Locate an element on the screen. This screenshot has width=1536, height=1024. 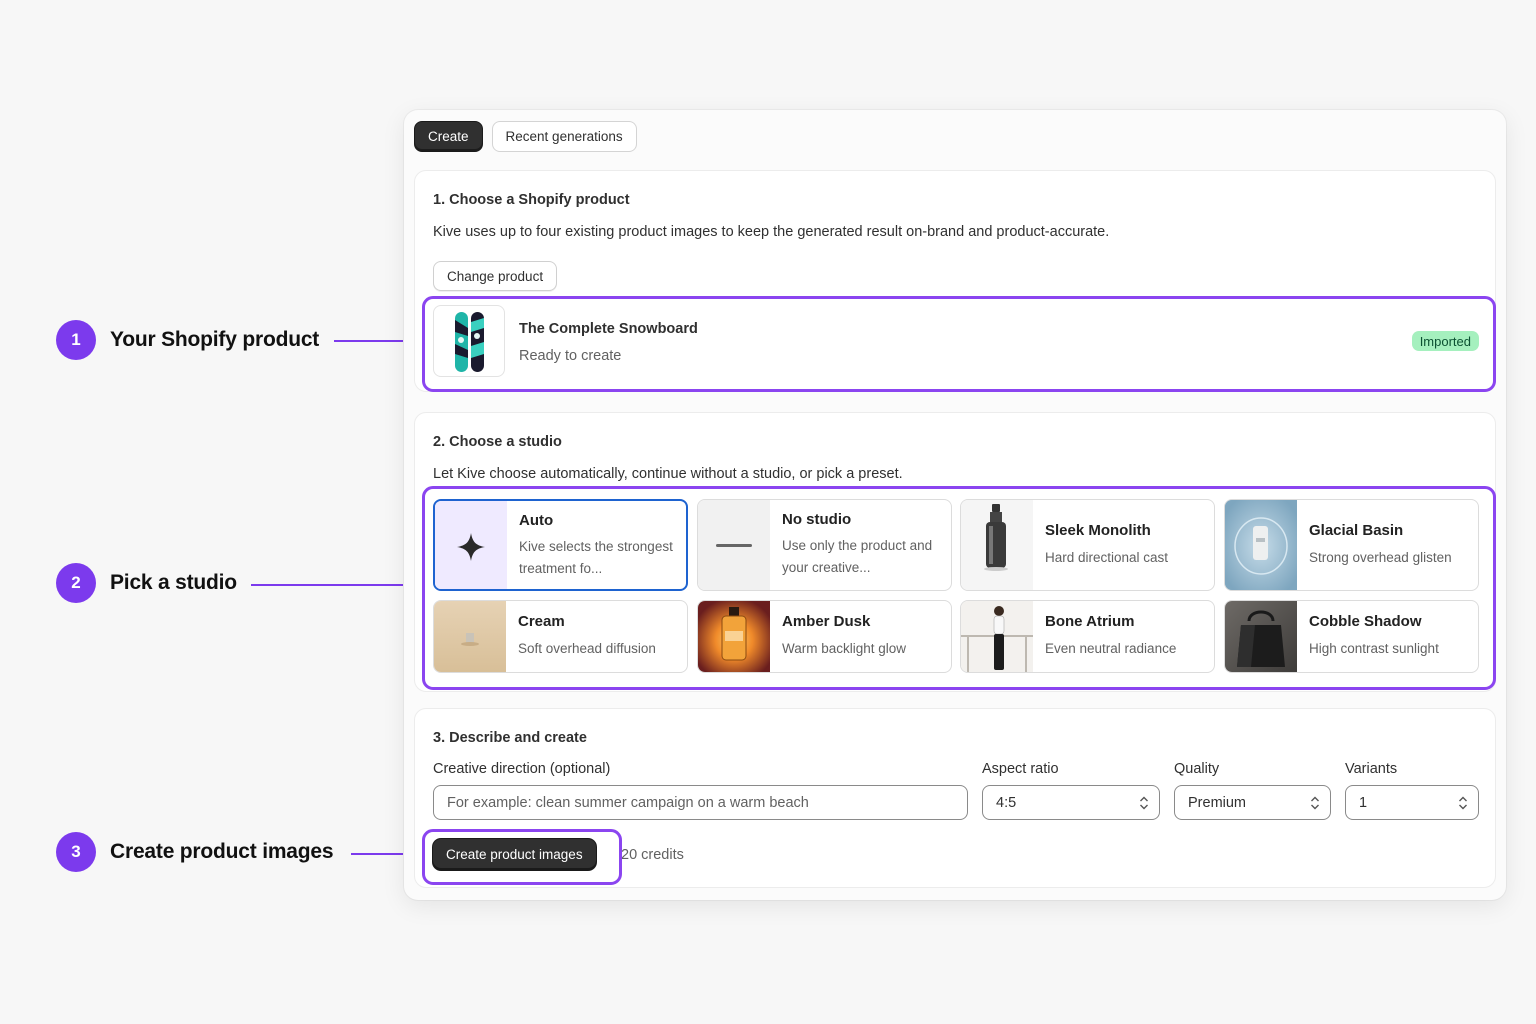
dash-icon is located at coordinates (734, 545).